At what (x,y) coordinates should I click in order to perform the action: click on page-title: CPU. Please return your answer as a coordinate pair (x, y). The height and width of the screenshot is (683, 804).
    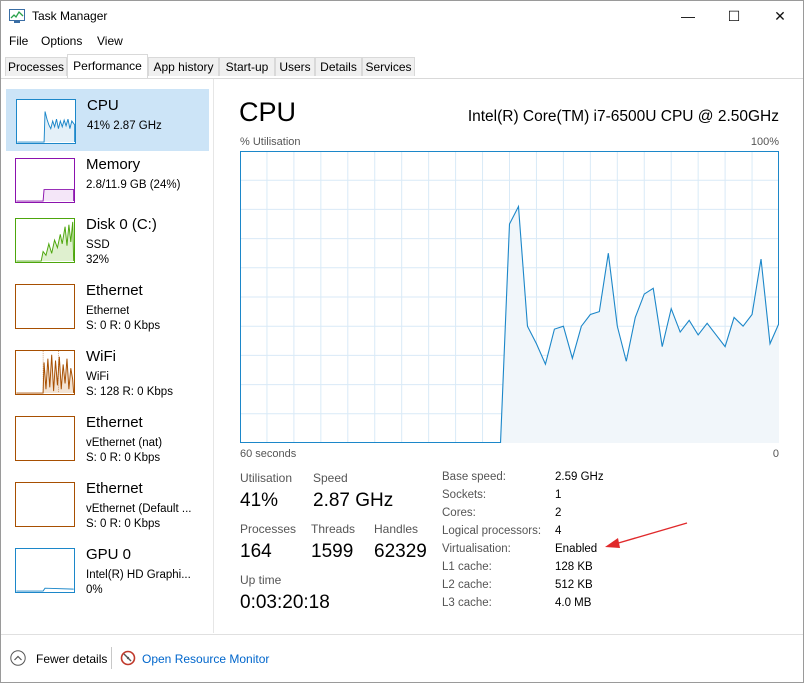
    Looking at the image, I should click on (268, 112).